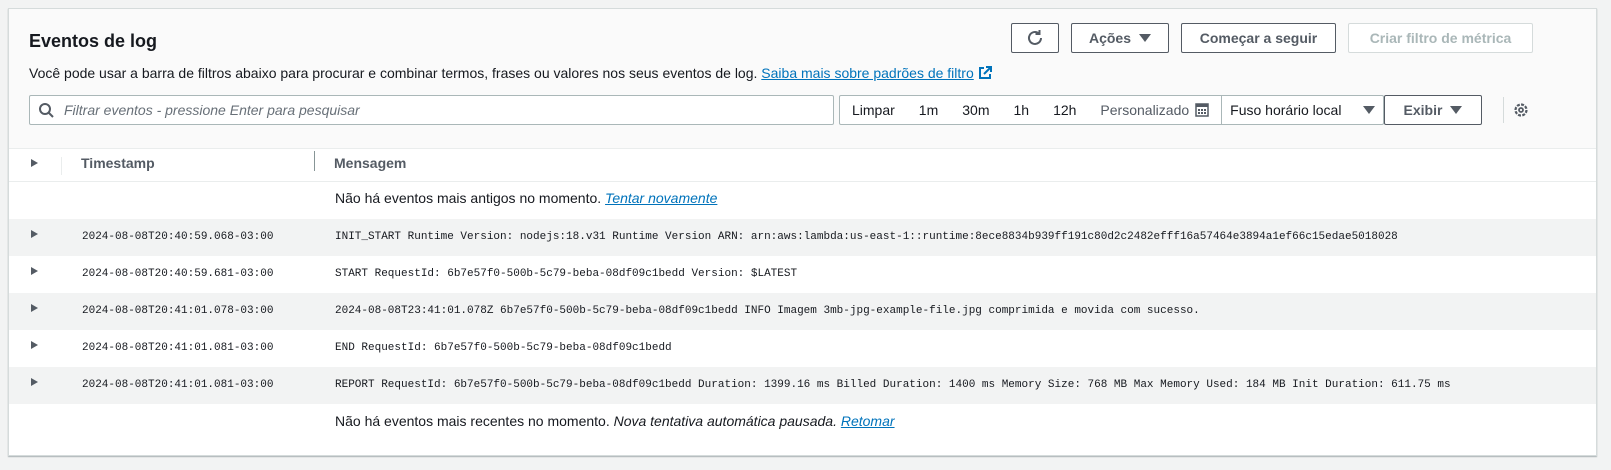  What do you see at coordinates (1110, 38) in the screenshot?
I see `actions-button-label: Ações` at bounding box center [1110, 38].